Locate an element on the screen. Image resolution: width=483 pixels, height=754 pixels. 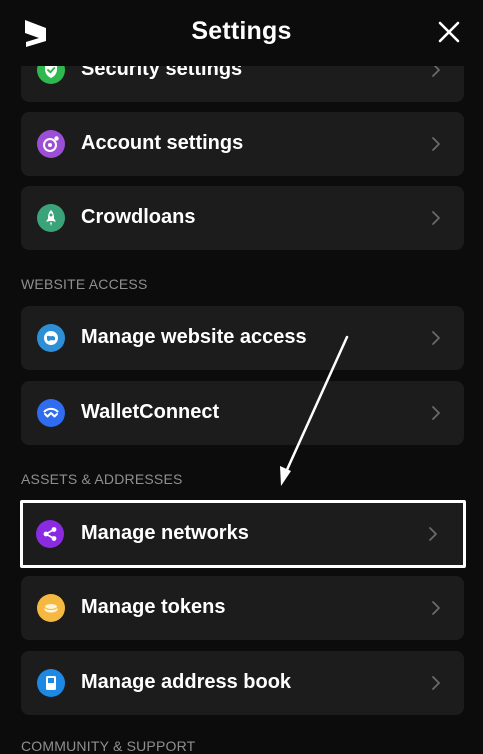
page-title: Settings is located at coordinates (241, 31).